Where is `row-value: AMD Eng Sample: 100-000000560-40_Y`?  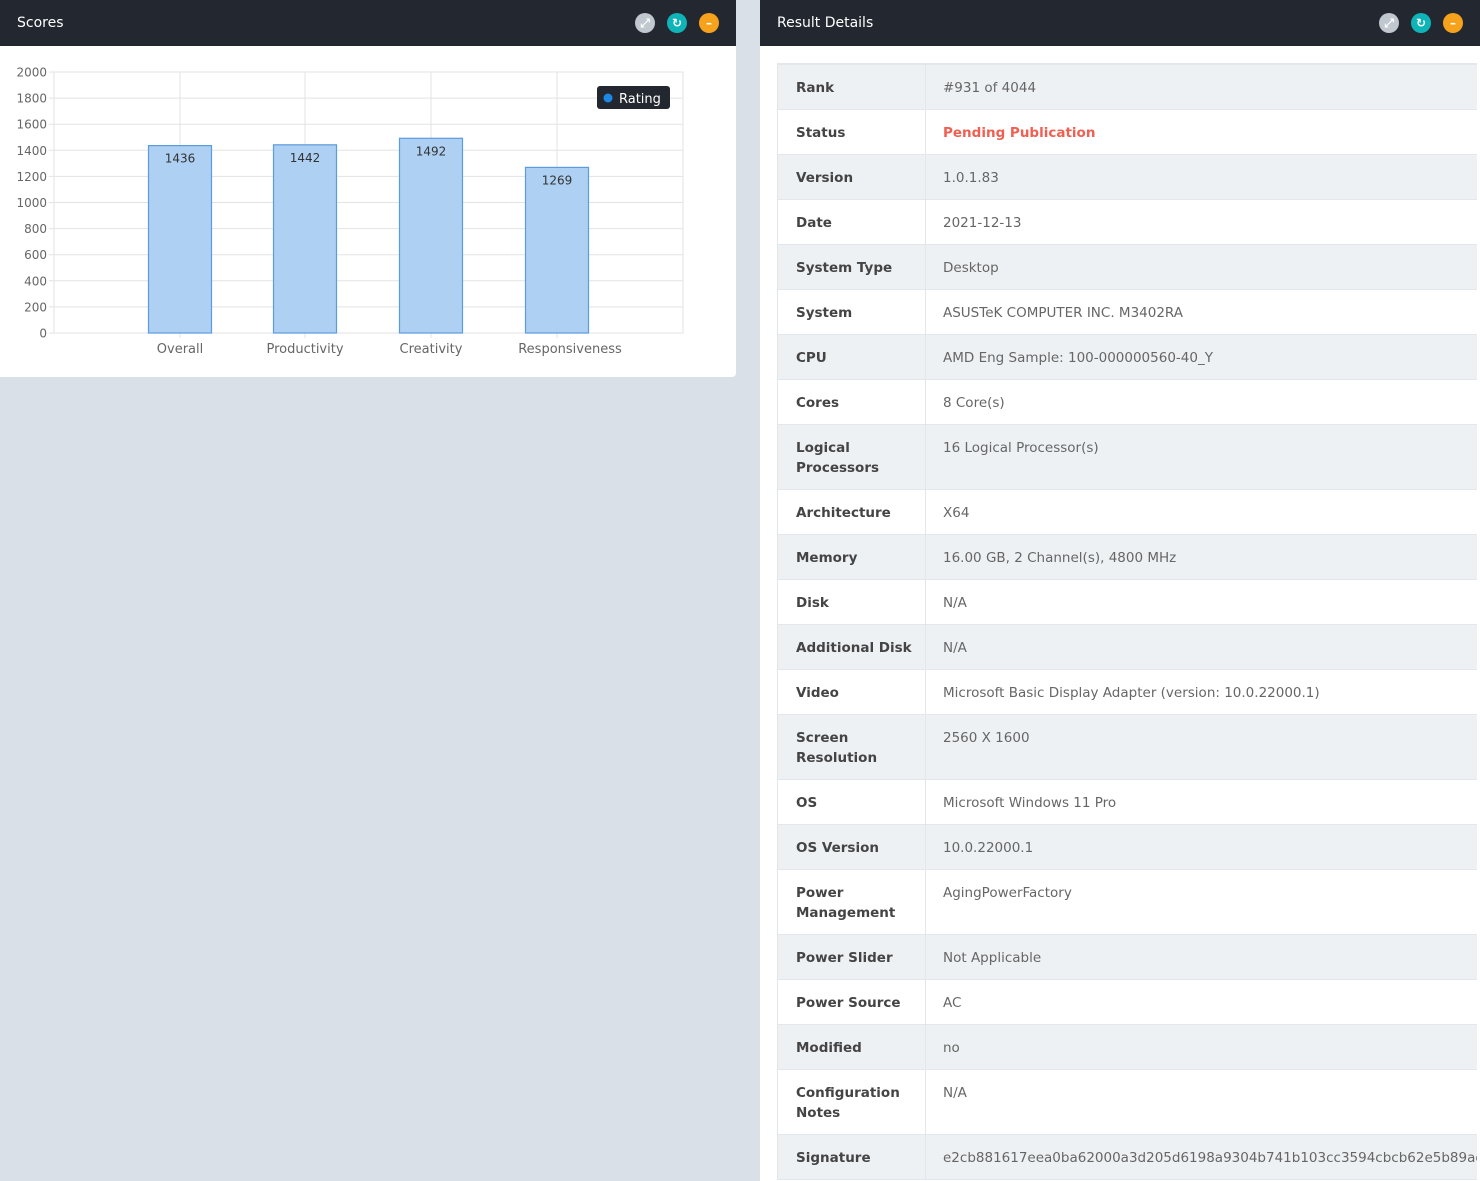
row-value: AMD Eng Sample: 100-000000560-40_Y is located at coordinates (1078, 358).